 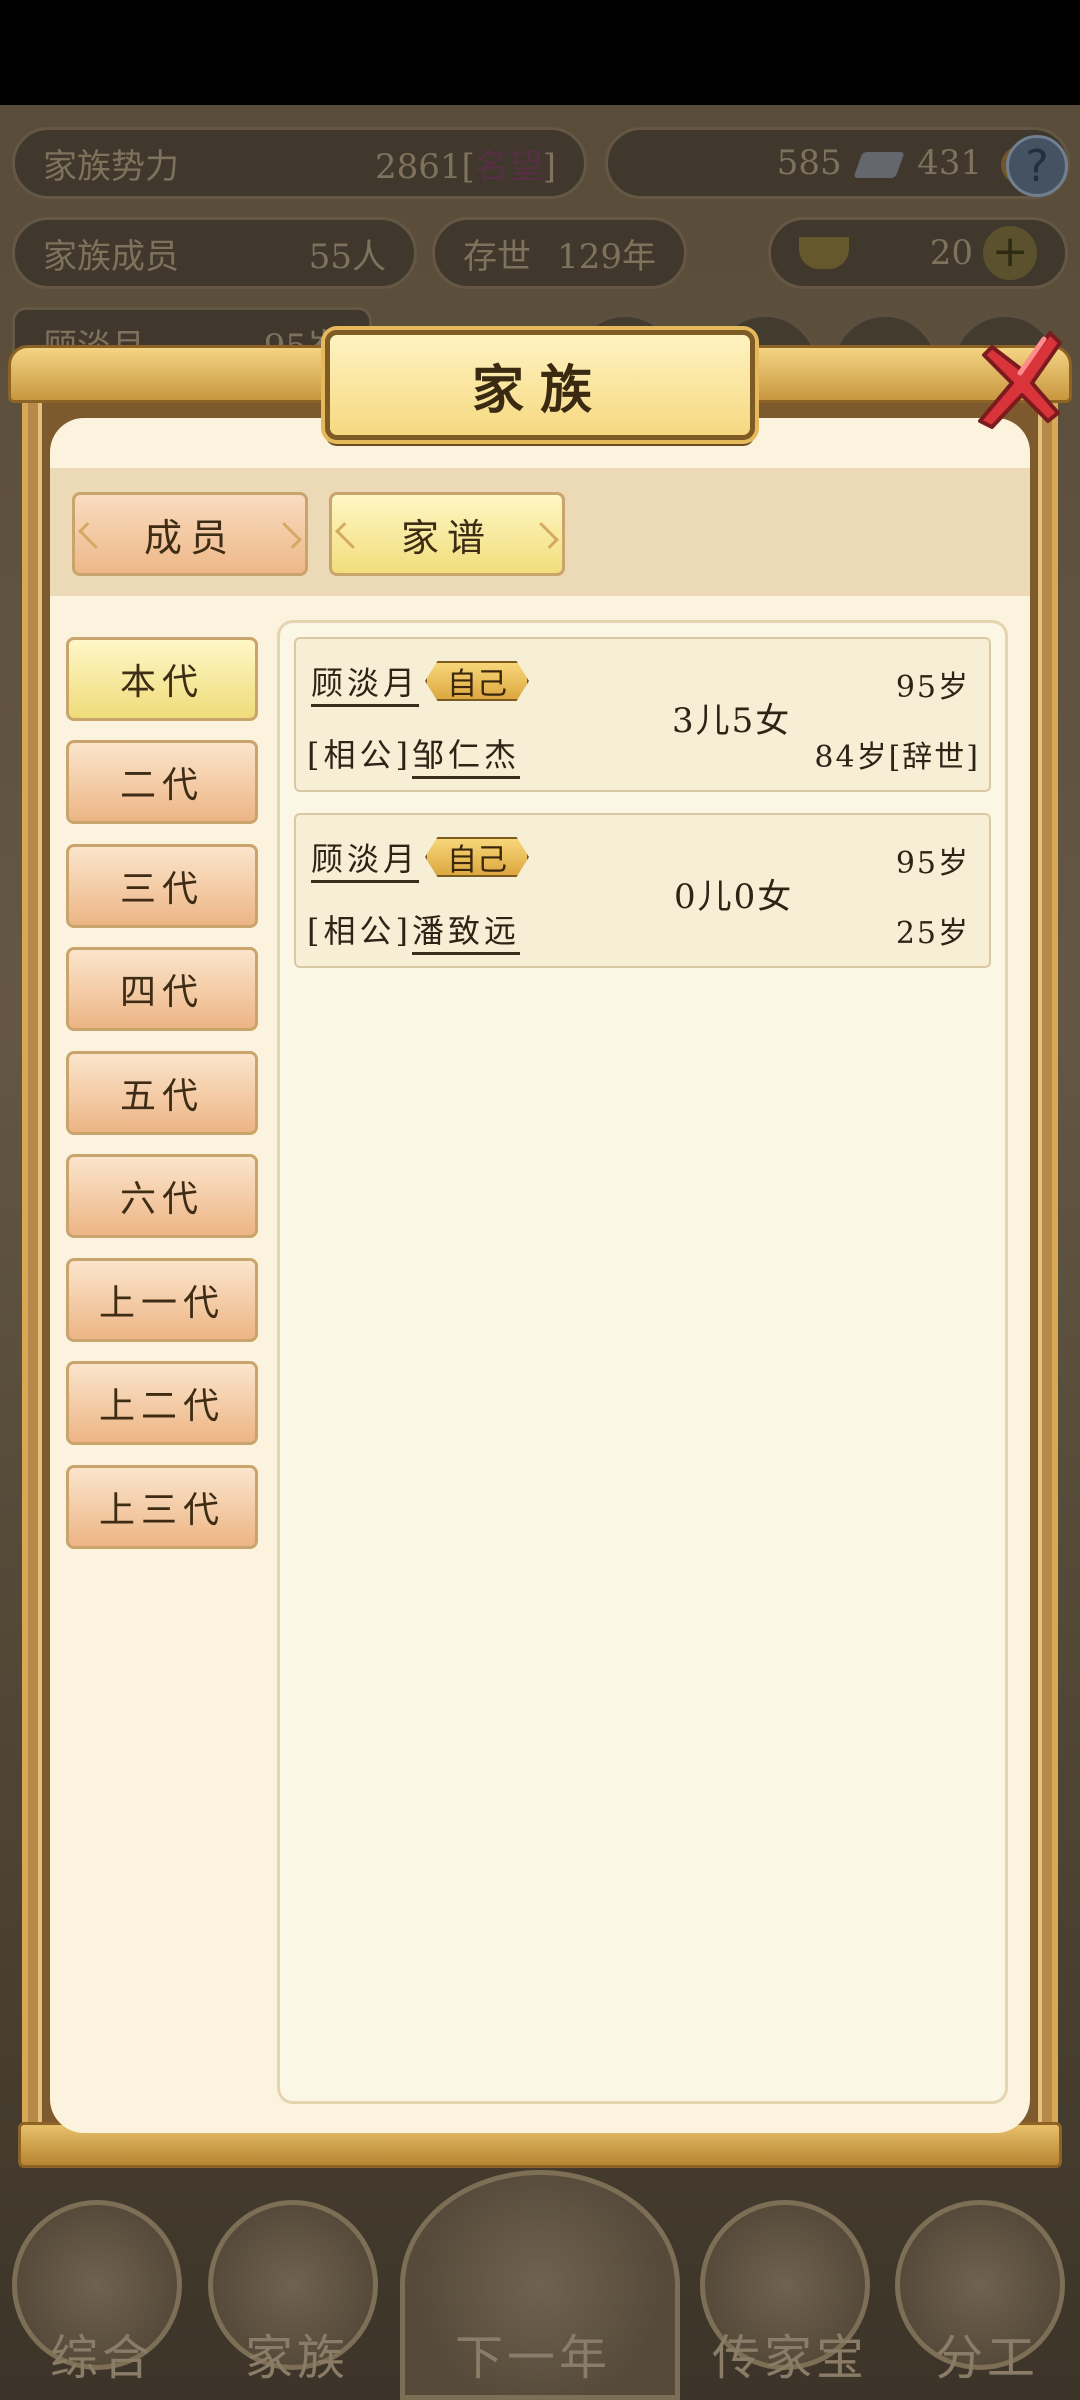 What do you see at coordinates (734, 897) in the screenshot?
I see `children-count: 0儿0女` at bounding box center [734, 897].